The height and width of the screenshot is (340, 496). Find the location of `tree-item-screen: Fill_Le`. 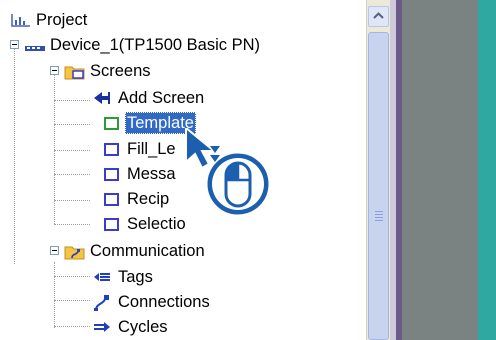

tree-item-screen: Fill_Le is located at coordinates (140, 149).